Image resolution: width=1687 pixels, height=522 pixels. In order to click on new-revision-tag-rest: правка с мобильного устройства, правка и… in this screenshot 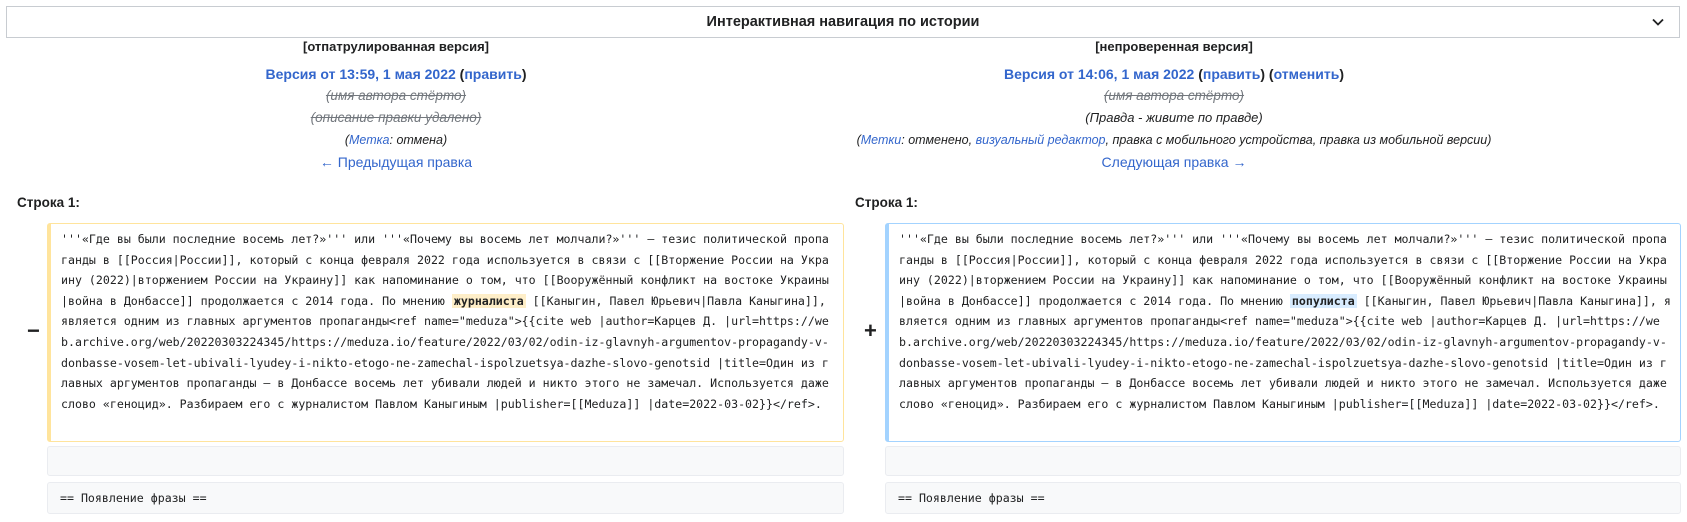, I will do `click(1300, 140)`.